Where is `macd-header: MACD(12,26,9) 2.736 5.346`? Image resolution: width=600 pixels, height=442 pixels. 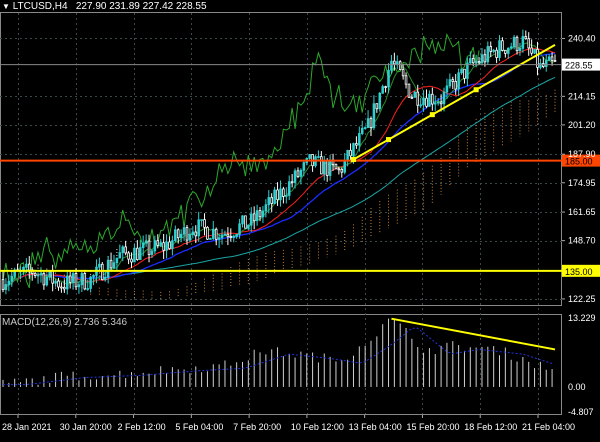
macd-header: MACD(12,26,9) 2.736 5.346 is located at coordinates (64, 322).